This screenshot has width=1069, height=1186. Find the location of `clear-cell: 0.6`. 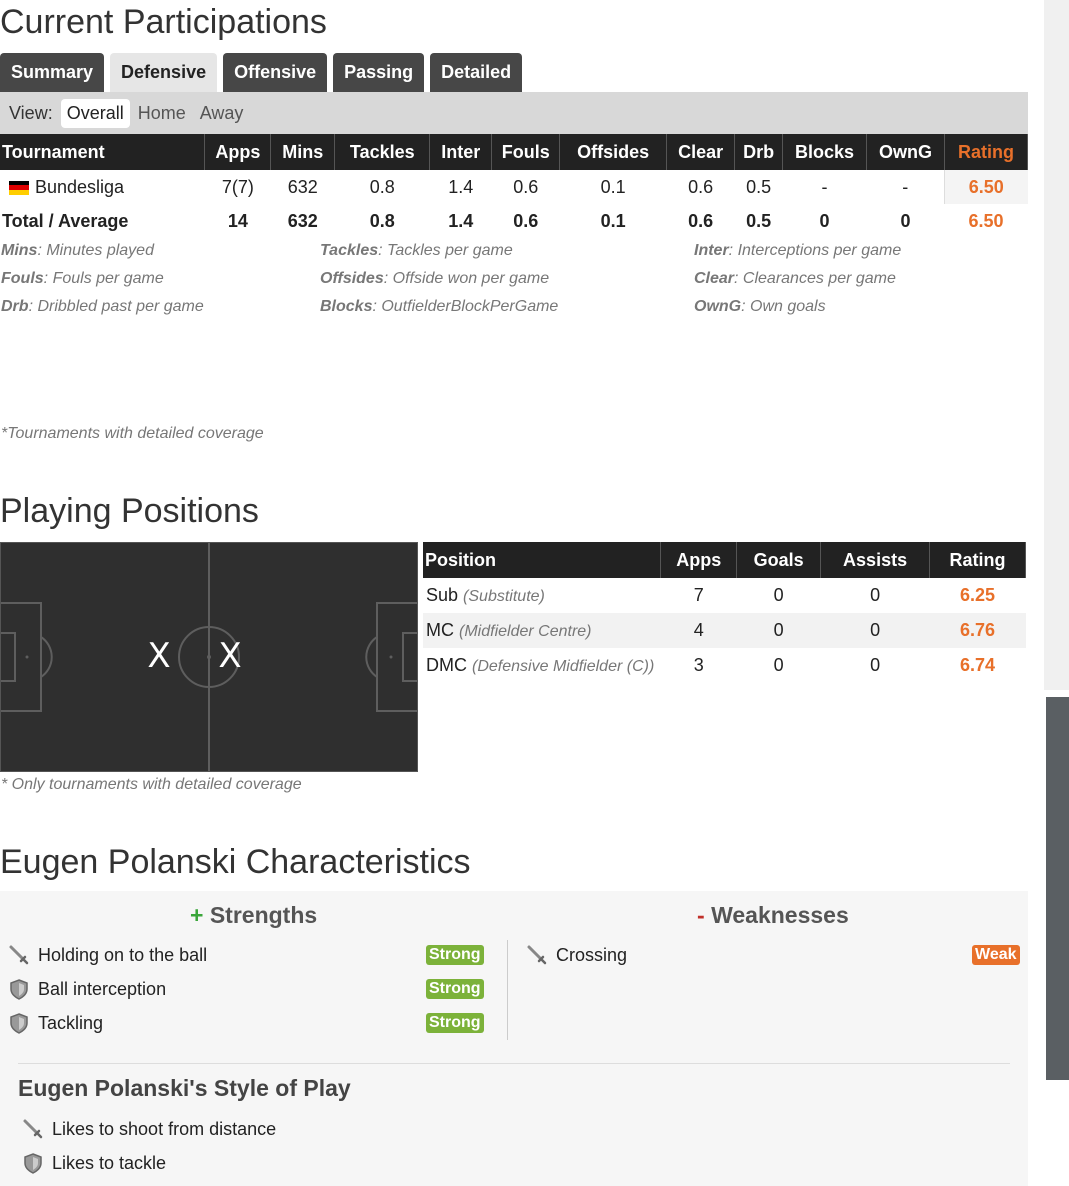

clear-cell: 0.6 is located at coordinates (701, 186).